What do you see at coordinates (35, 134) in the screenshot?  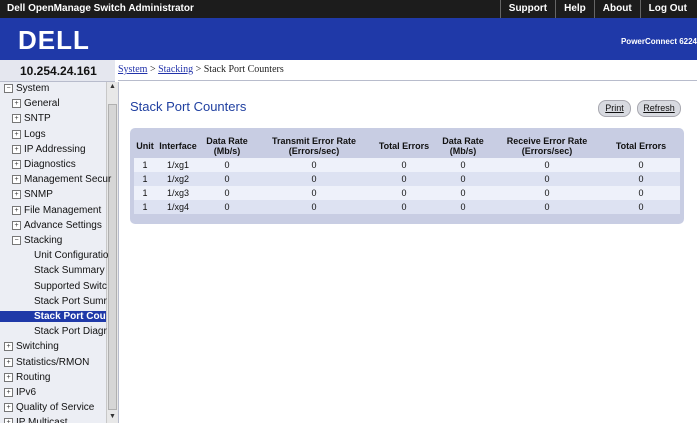 I see `sidebar-item-label: Logs` at bounding box center [35, 134].